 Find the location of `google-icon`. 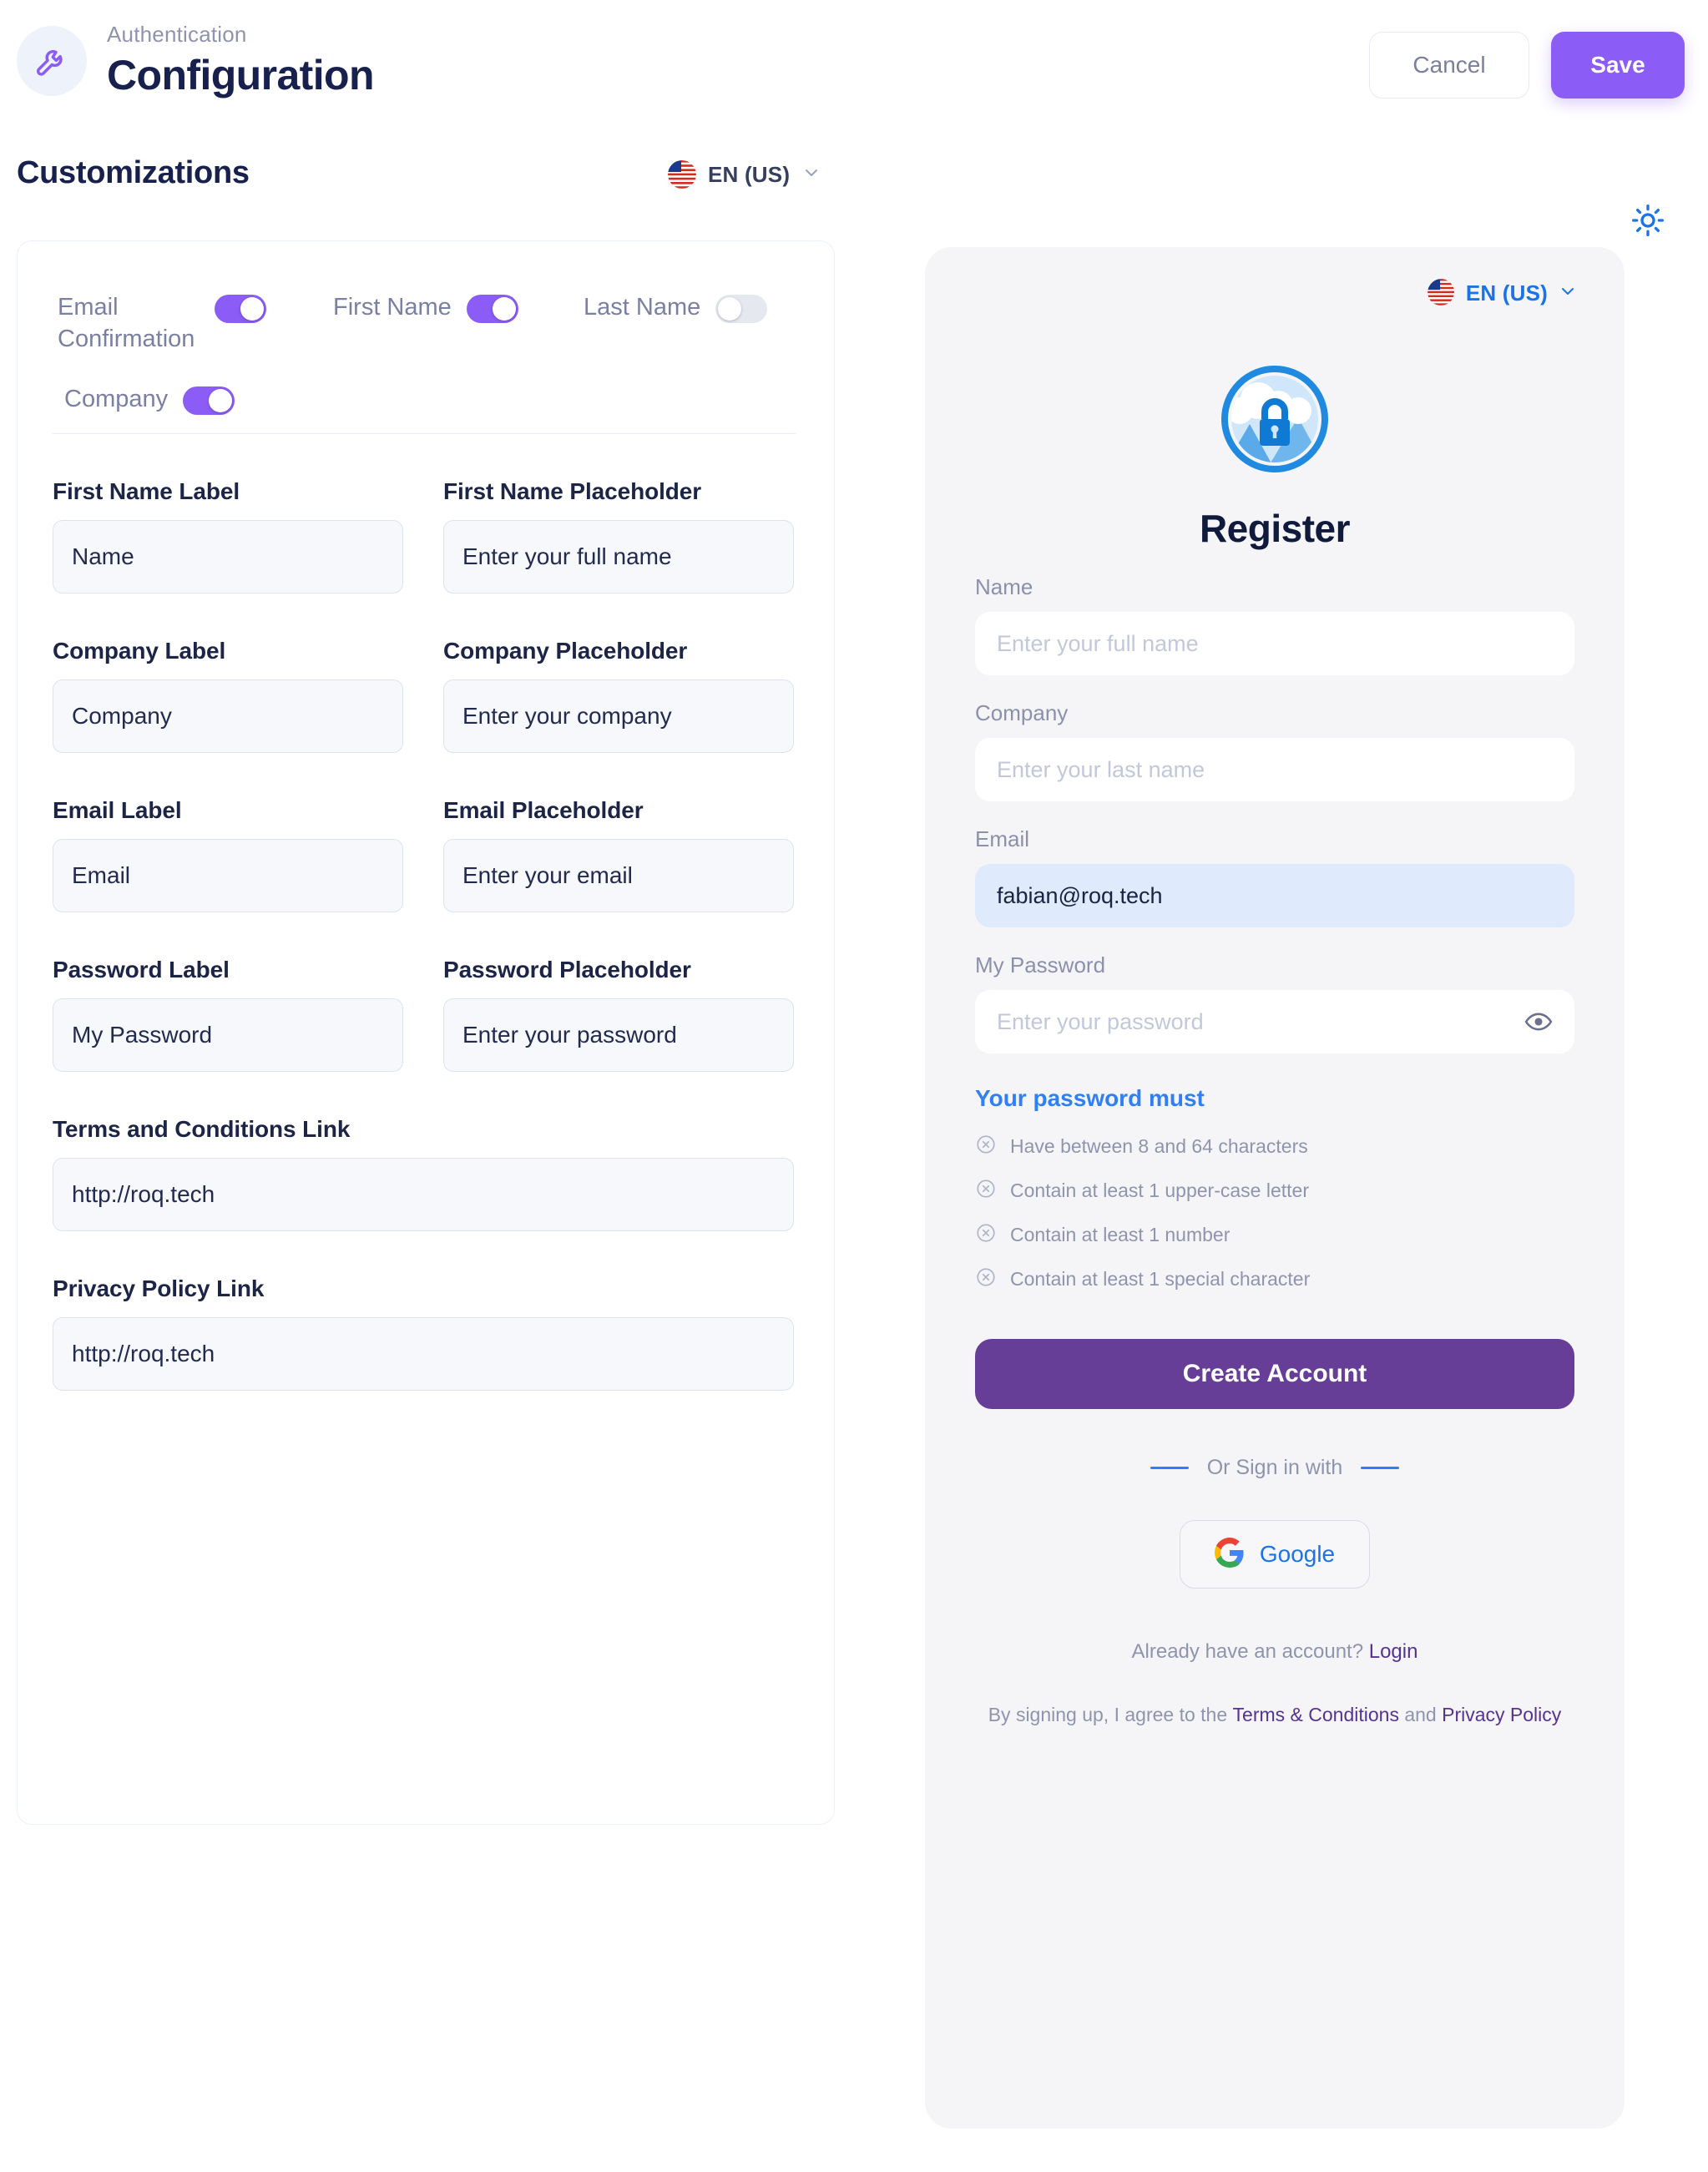

google-icon is located at coordinates (1230, 1555).